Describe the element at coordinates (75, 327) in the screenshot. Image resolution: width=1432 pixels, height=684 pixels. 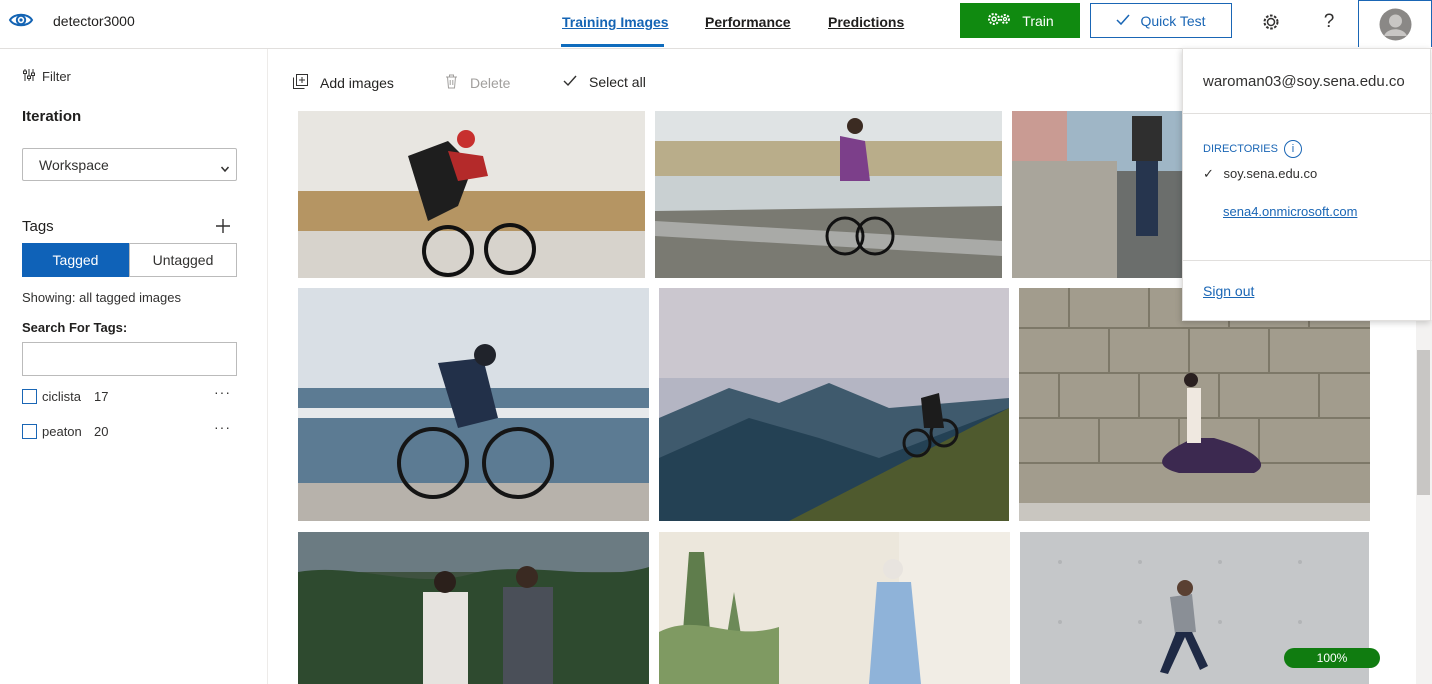
I see `search-tags-label: Search For Tags:` at that location.